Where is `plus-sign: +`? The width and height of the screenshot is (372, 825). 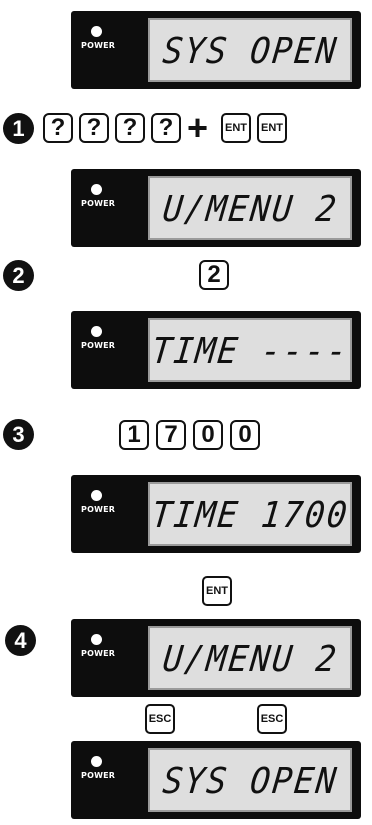
plus-sign: + is located at coordinates (198, 127).